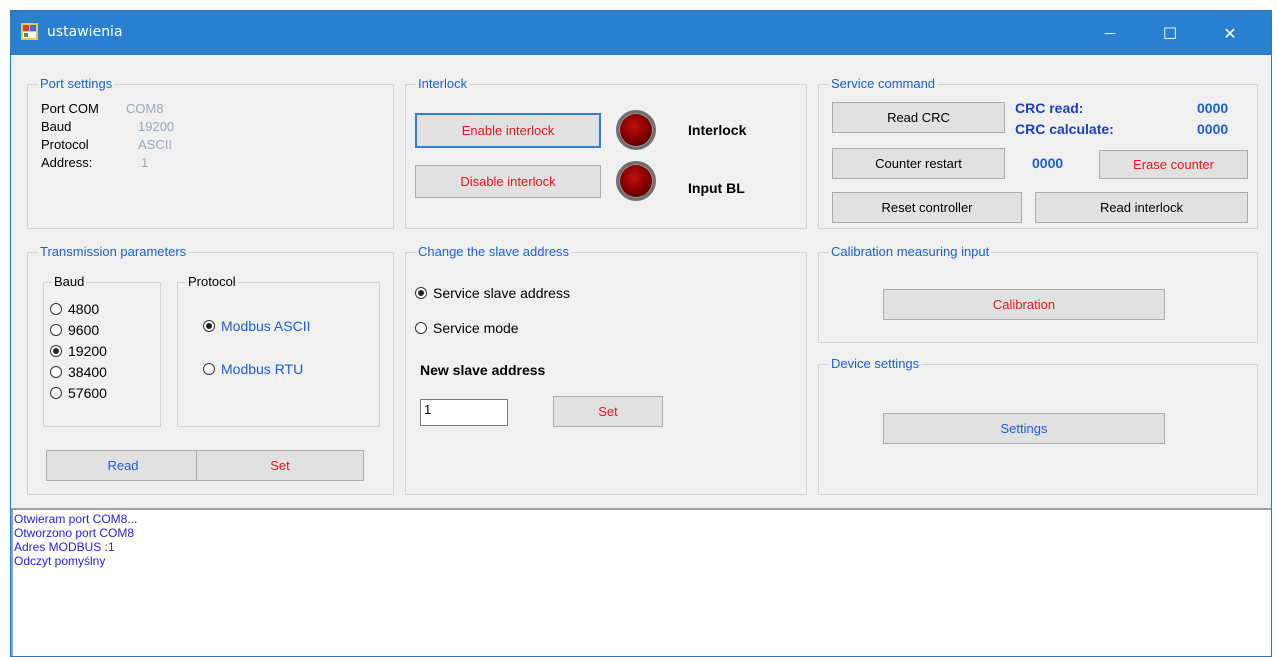 Image resolution: width=1277 pixels, height=657 pixels. What do you see at coordinates (60, 561) in the screenshot?
I see `log-line: Odczyt pomyślny` at bounding box center [60, 561].